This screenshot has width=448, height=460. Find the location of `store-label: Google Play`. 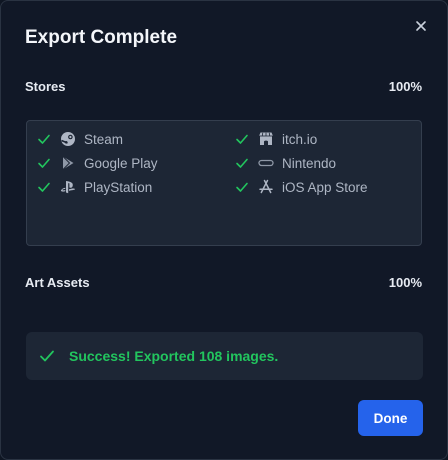

store-label: Google Play is located at coordinates (121, 163).